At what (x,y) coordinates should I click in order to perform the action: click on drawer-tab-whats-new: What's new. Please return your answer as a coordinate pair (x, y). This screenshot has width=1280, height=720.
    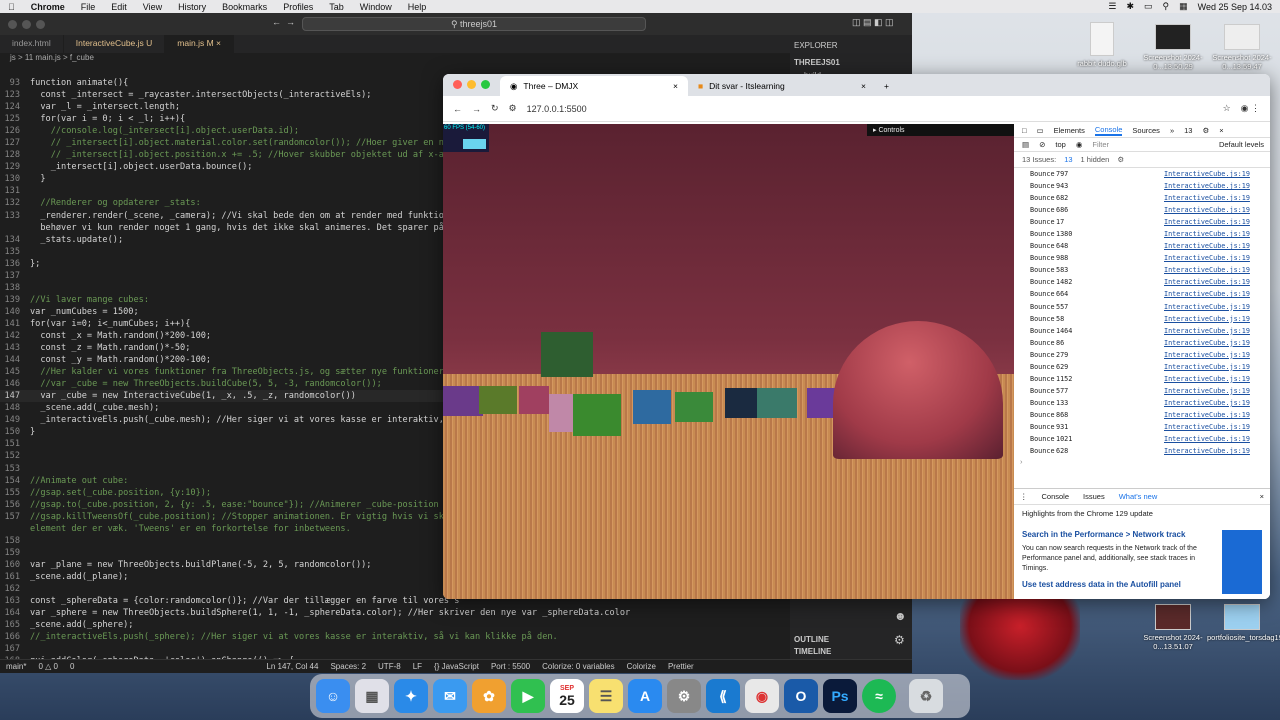
    Looking at the image, I should click on (1138, 496).